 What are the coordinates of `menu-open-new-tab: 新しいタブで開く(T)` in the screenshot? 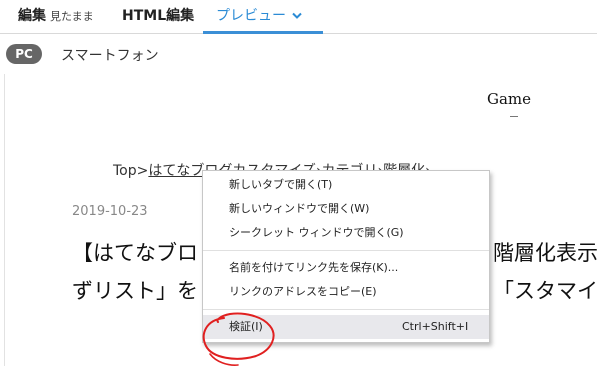 It's located at (346, 185).